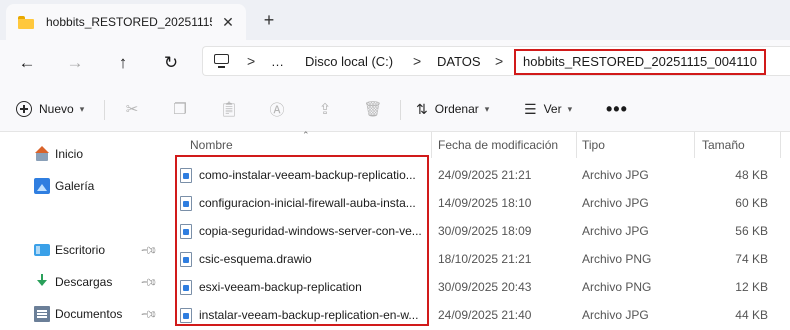  I want to click on breadcrumb-datos: DATOS, so click(459, 61).